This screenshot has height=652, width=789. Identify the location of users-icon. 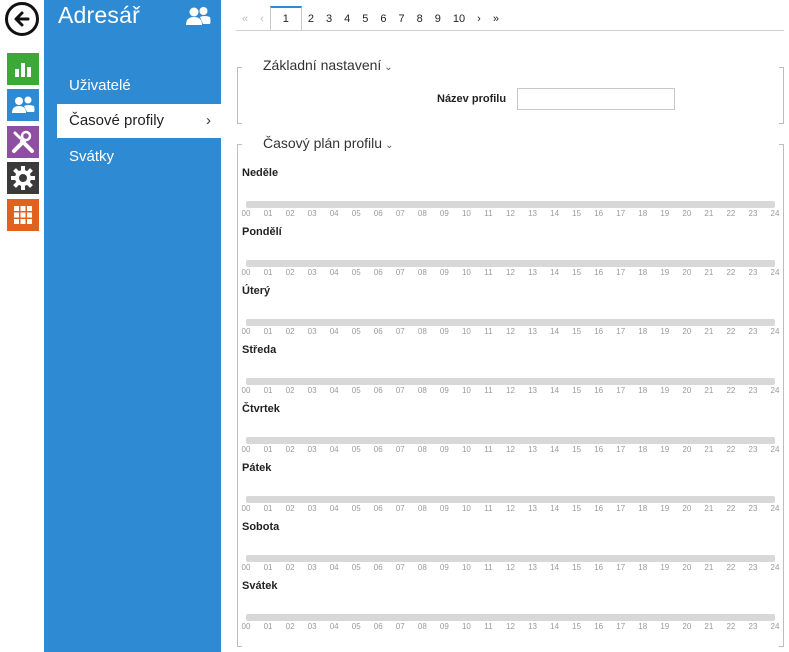
(23, 104).